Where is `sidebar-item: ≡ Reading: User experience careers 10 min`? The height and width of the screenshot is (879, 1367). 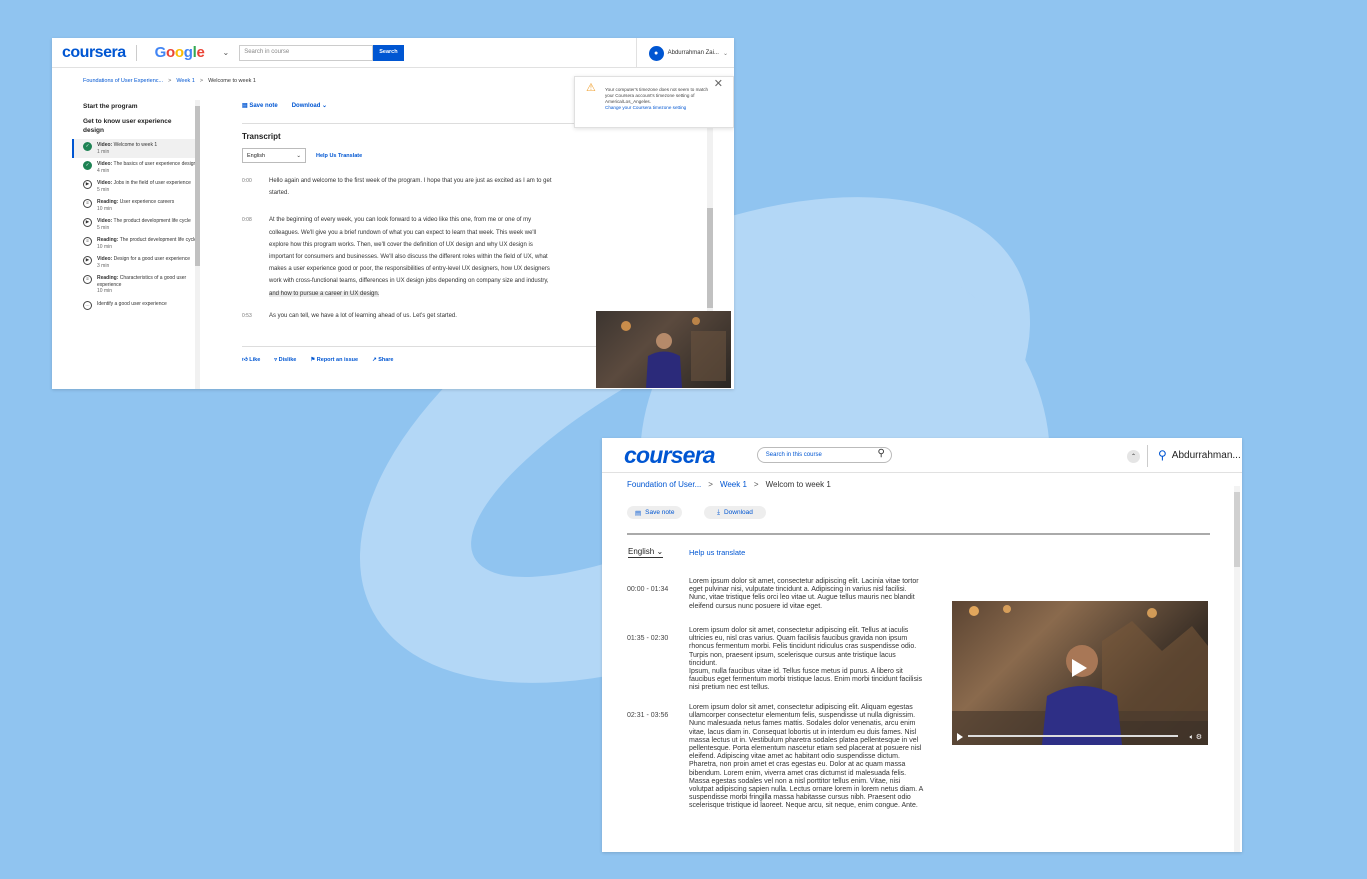 sidebar-item: ≡ Reading: User experience careers 10 min is located at coordinates (136, 205).